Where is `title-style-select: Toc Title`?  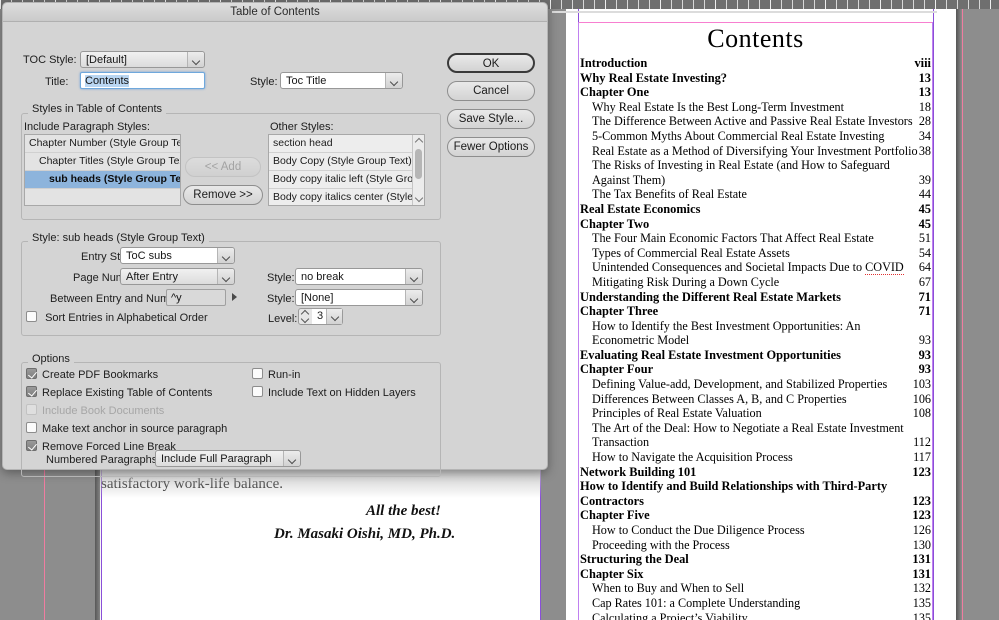 title-style-select: Toc Title is located at coordinates (341, 80).